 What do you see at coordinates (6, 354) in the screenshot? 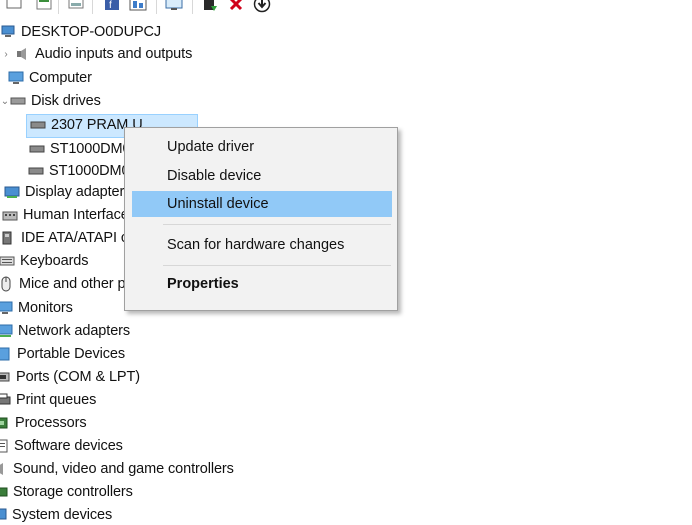
I see `portable-device-icon` at bounding box center [6, 354].